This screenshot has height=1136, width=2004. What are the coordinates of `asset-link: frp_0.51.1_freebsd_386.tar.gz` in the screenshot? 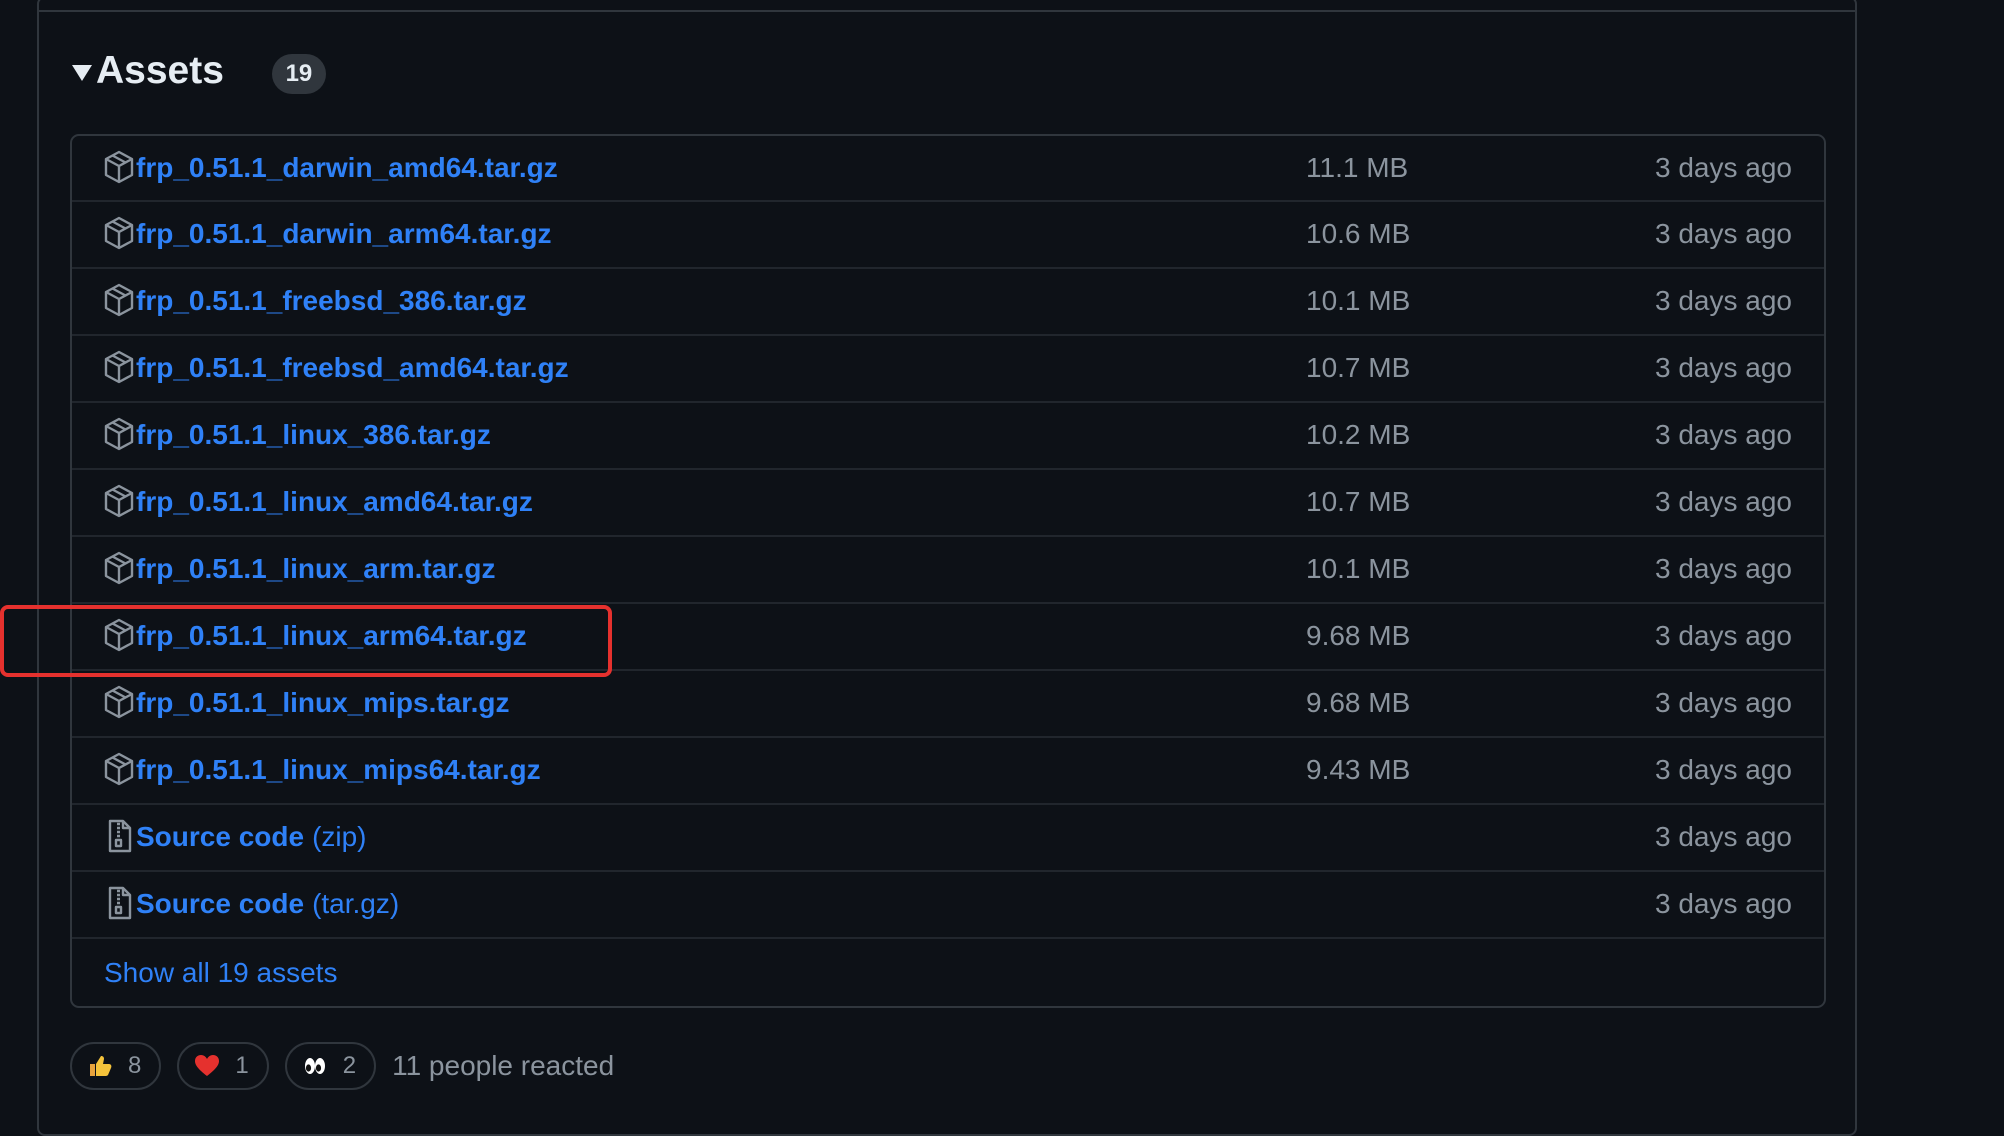 It's located at (331, 301).